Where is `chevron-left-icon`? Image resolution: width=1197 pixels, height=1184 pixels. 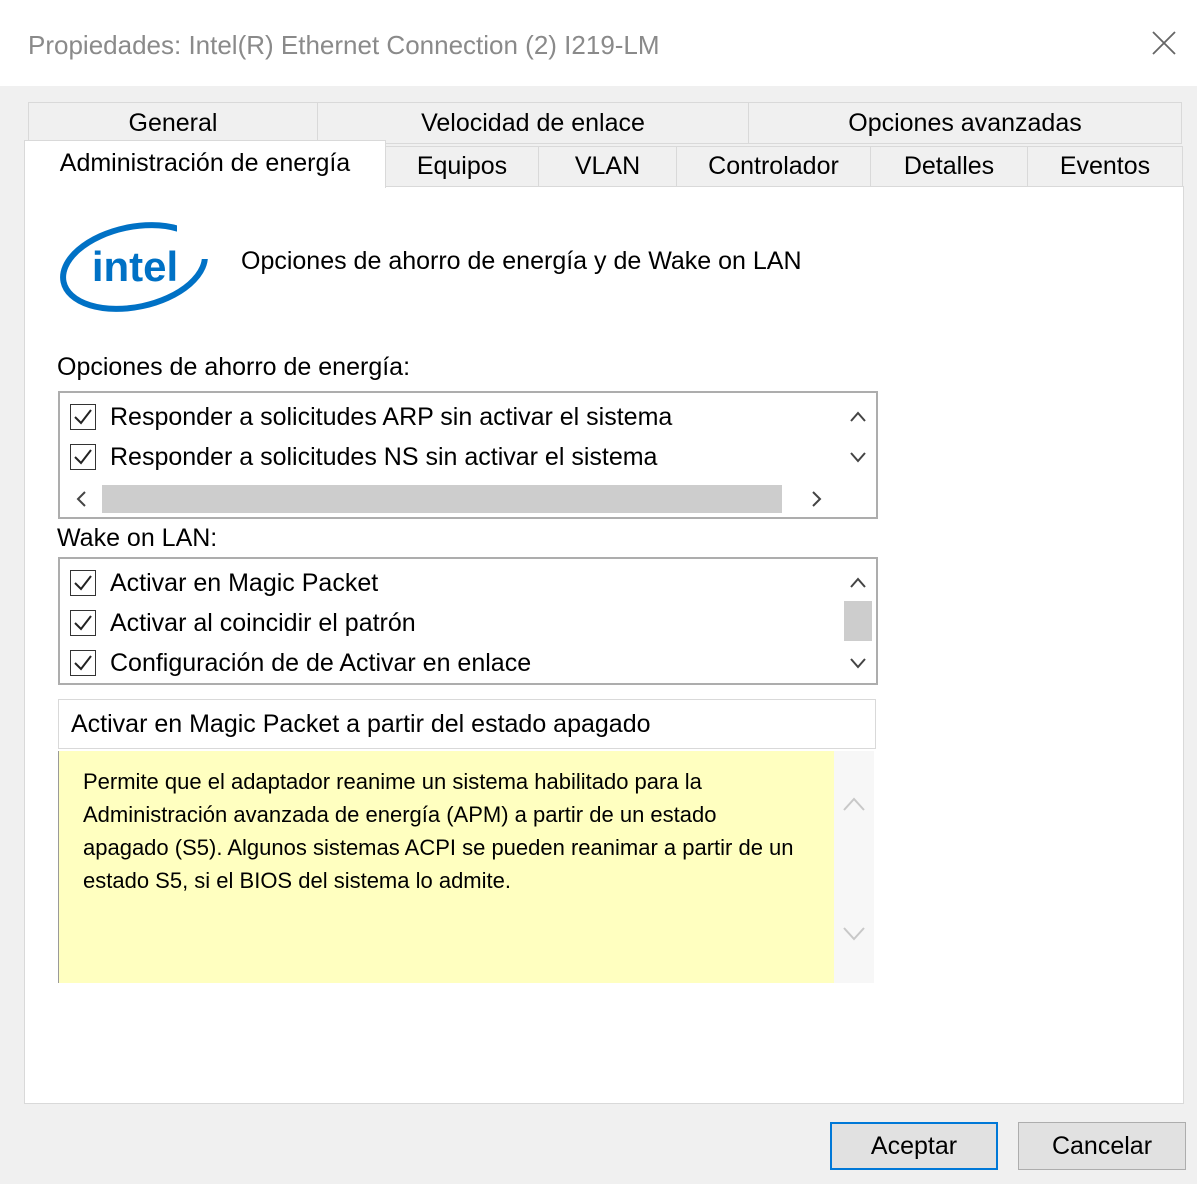
chevron-left-icon is located at coordinates (81, 499).